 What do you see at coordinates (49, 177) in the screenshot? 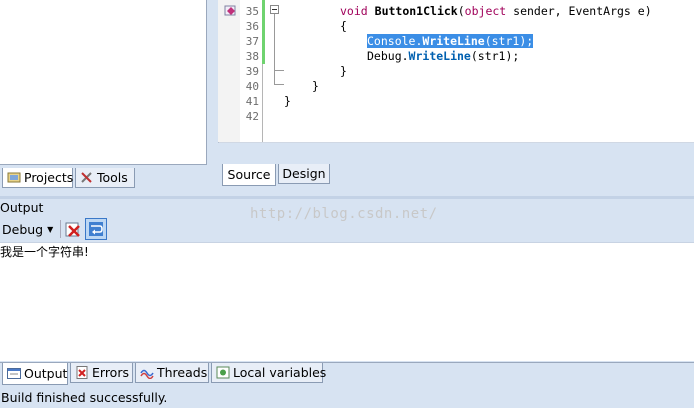
I see `tab-projects-label: Projects` at bounding box center [49, 177].